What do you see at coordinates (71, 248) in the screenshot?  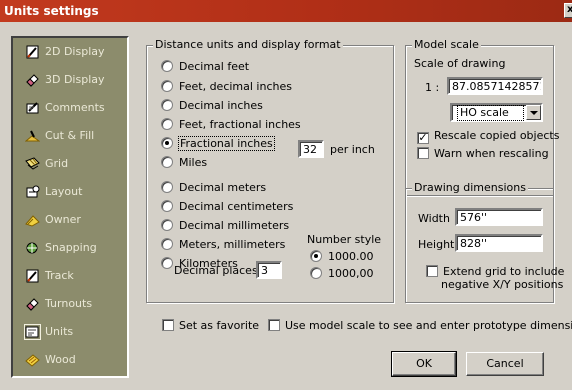 I see `sidebar-item-snapping: Snapping` at bounding box center [71, 248].